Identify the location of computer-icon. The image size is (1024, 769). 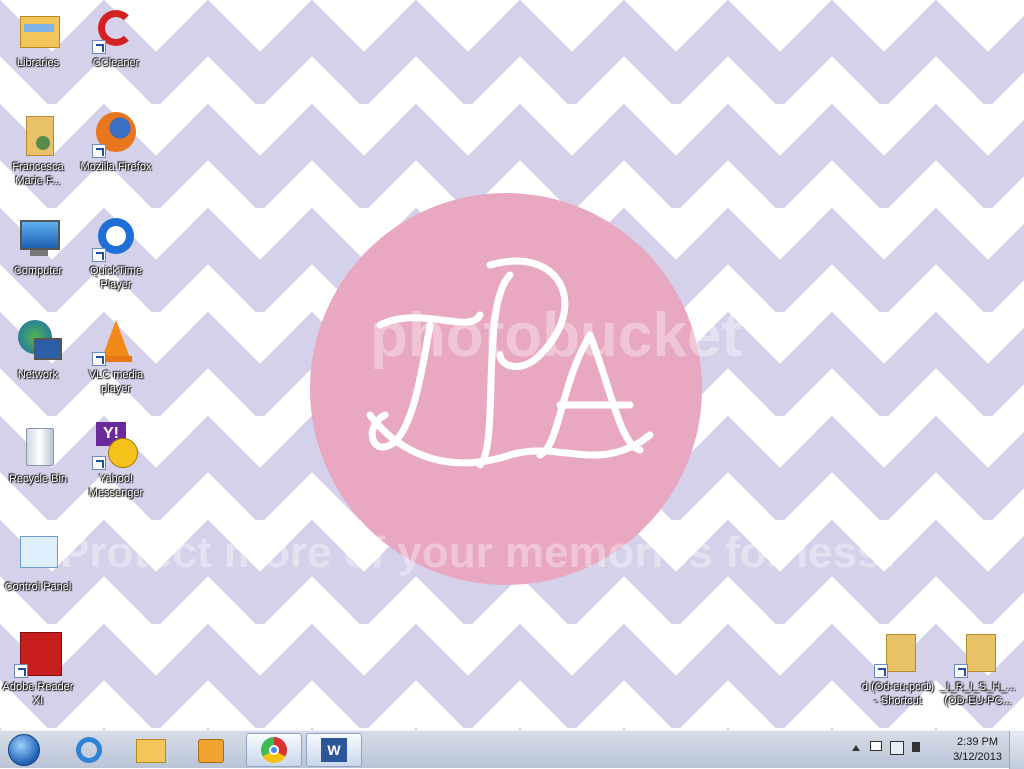
(38, 238).